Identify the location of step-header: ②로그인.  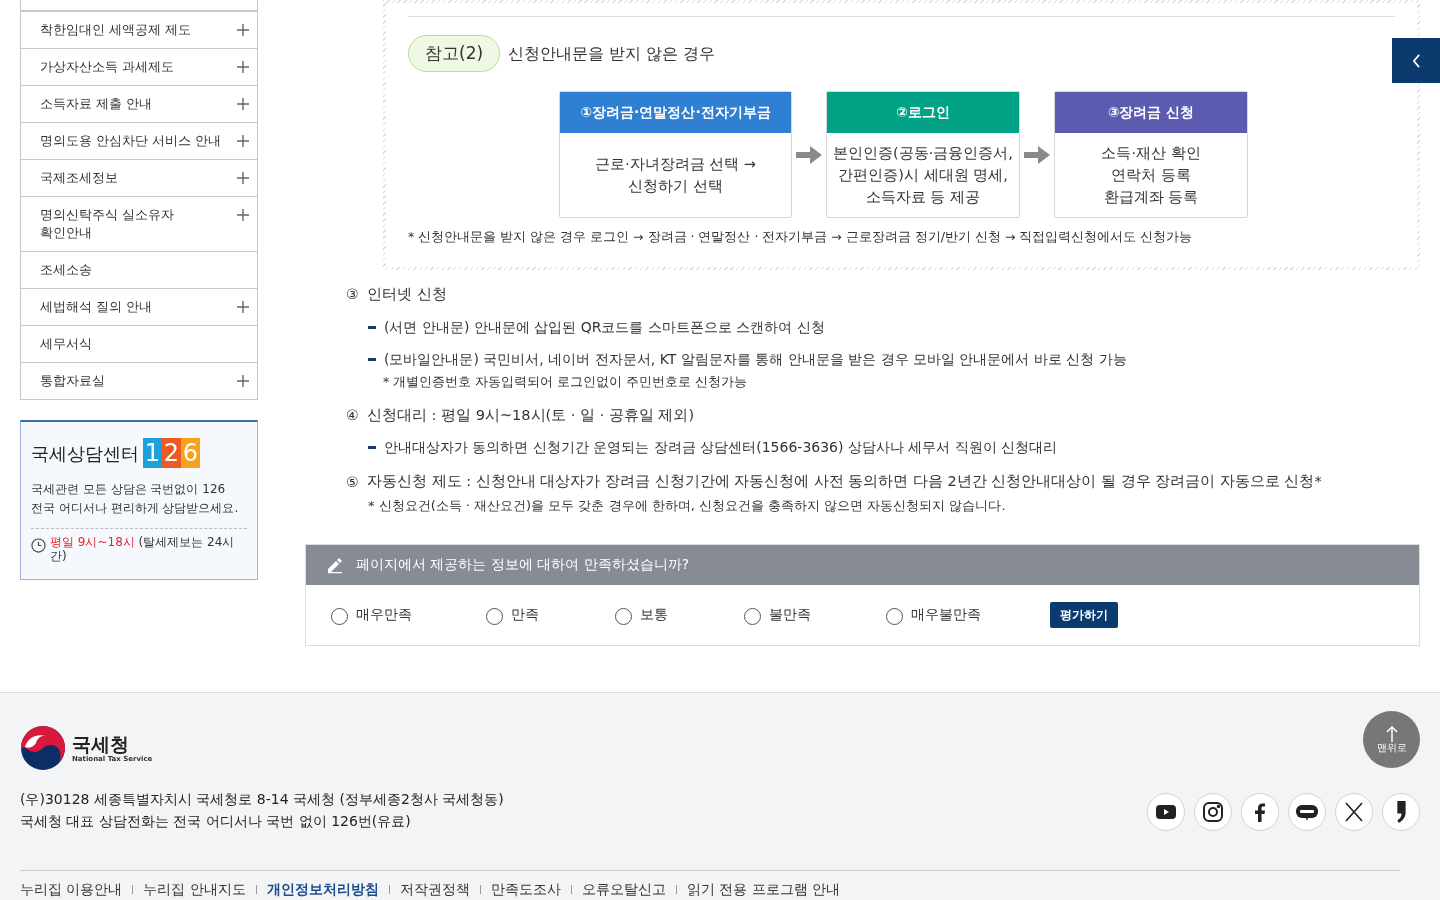
(923, 112).